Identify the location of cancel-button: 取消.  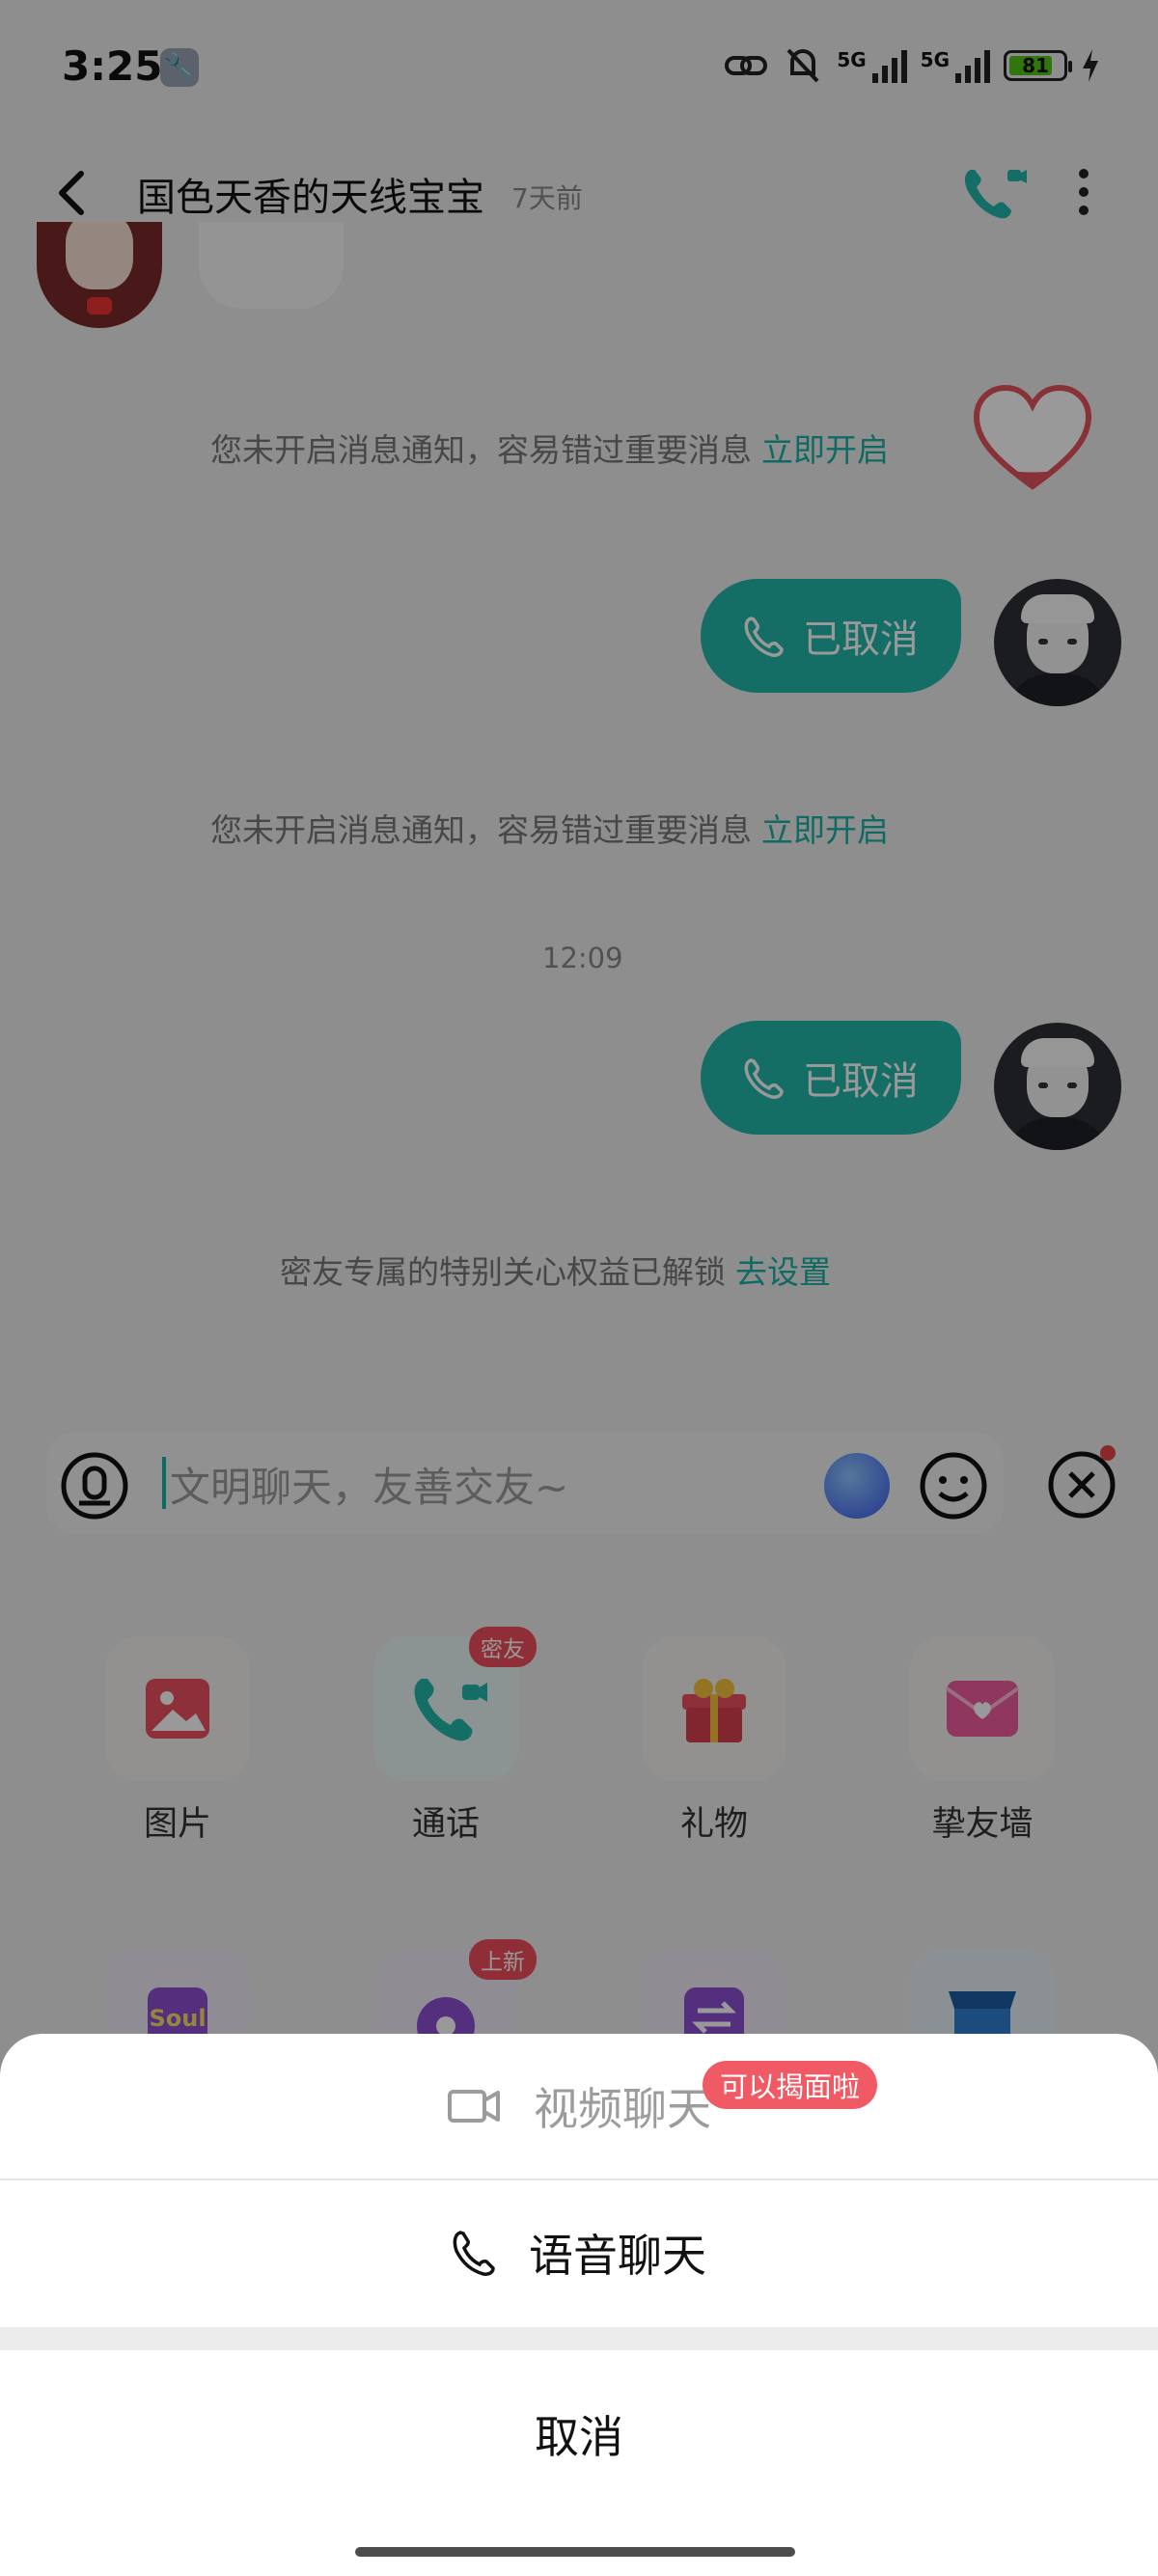
(579, 2435).